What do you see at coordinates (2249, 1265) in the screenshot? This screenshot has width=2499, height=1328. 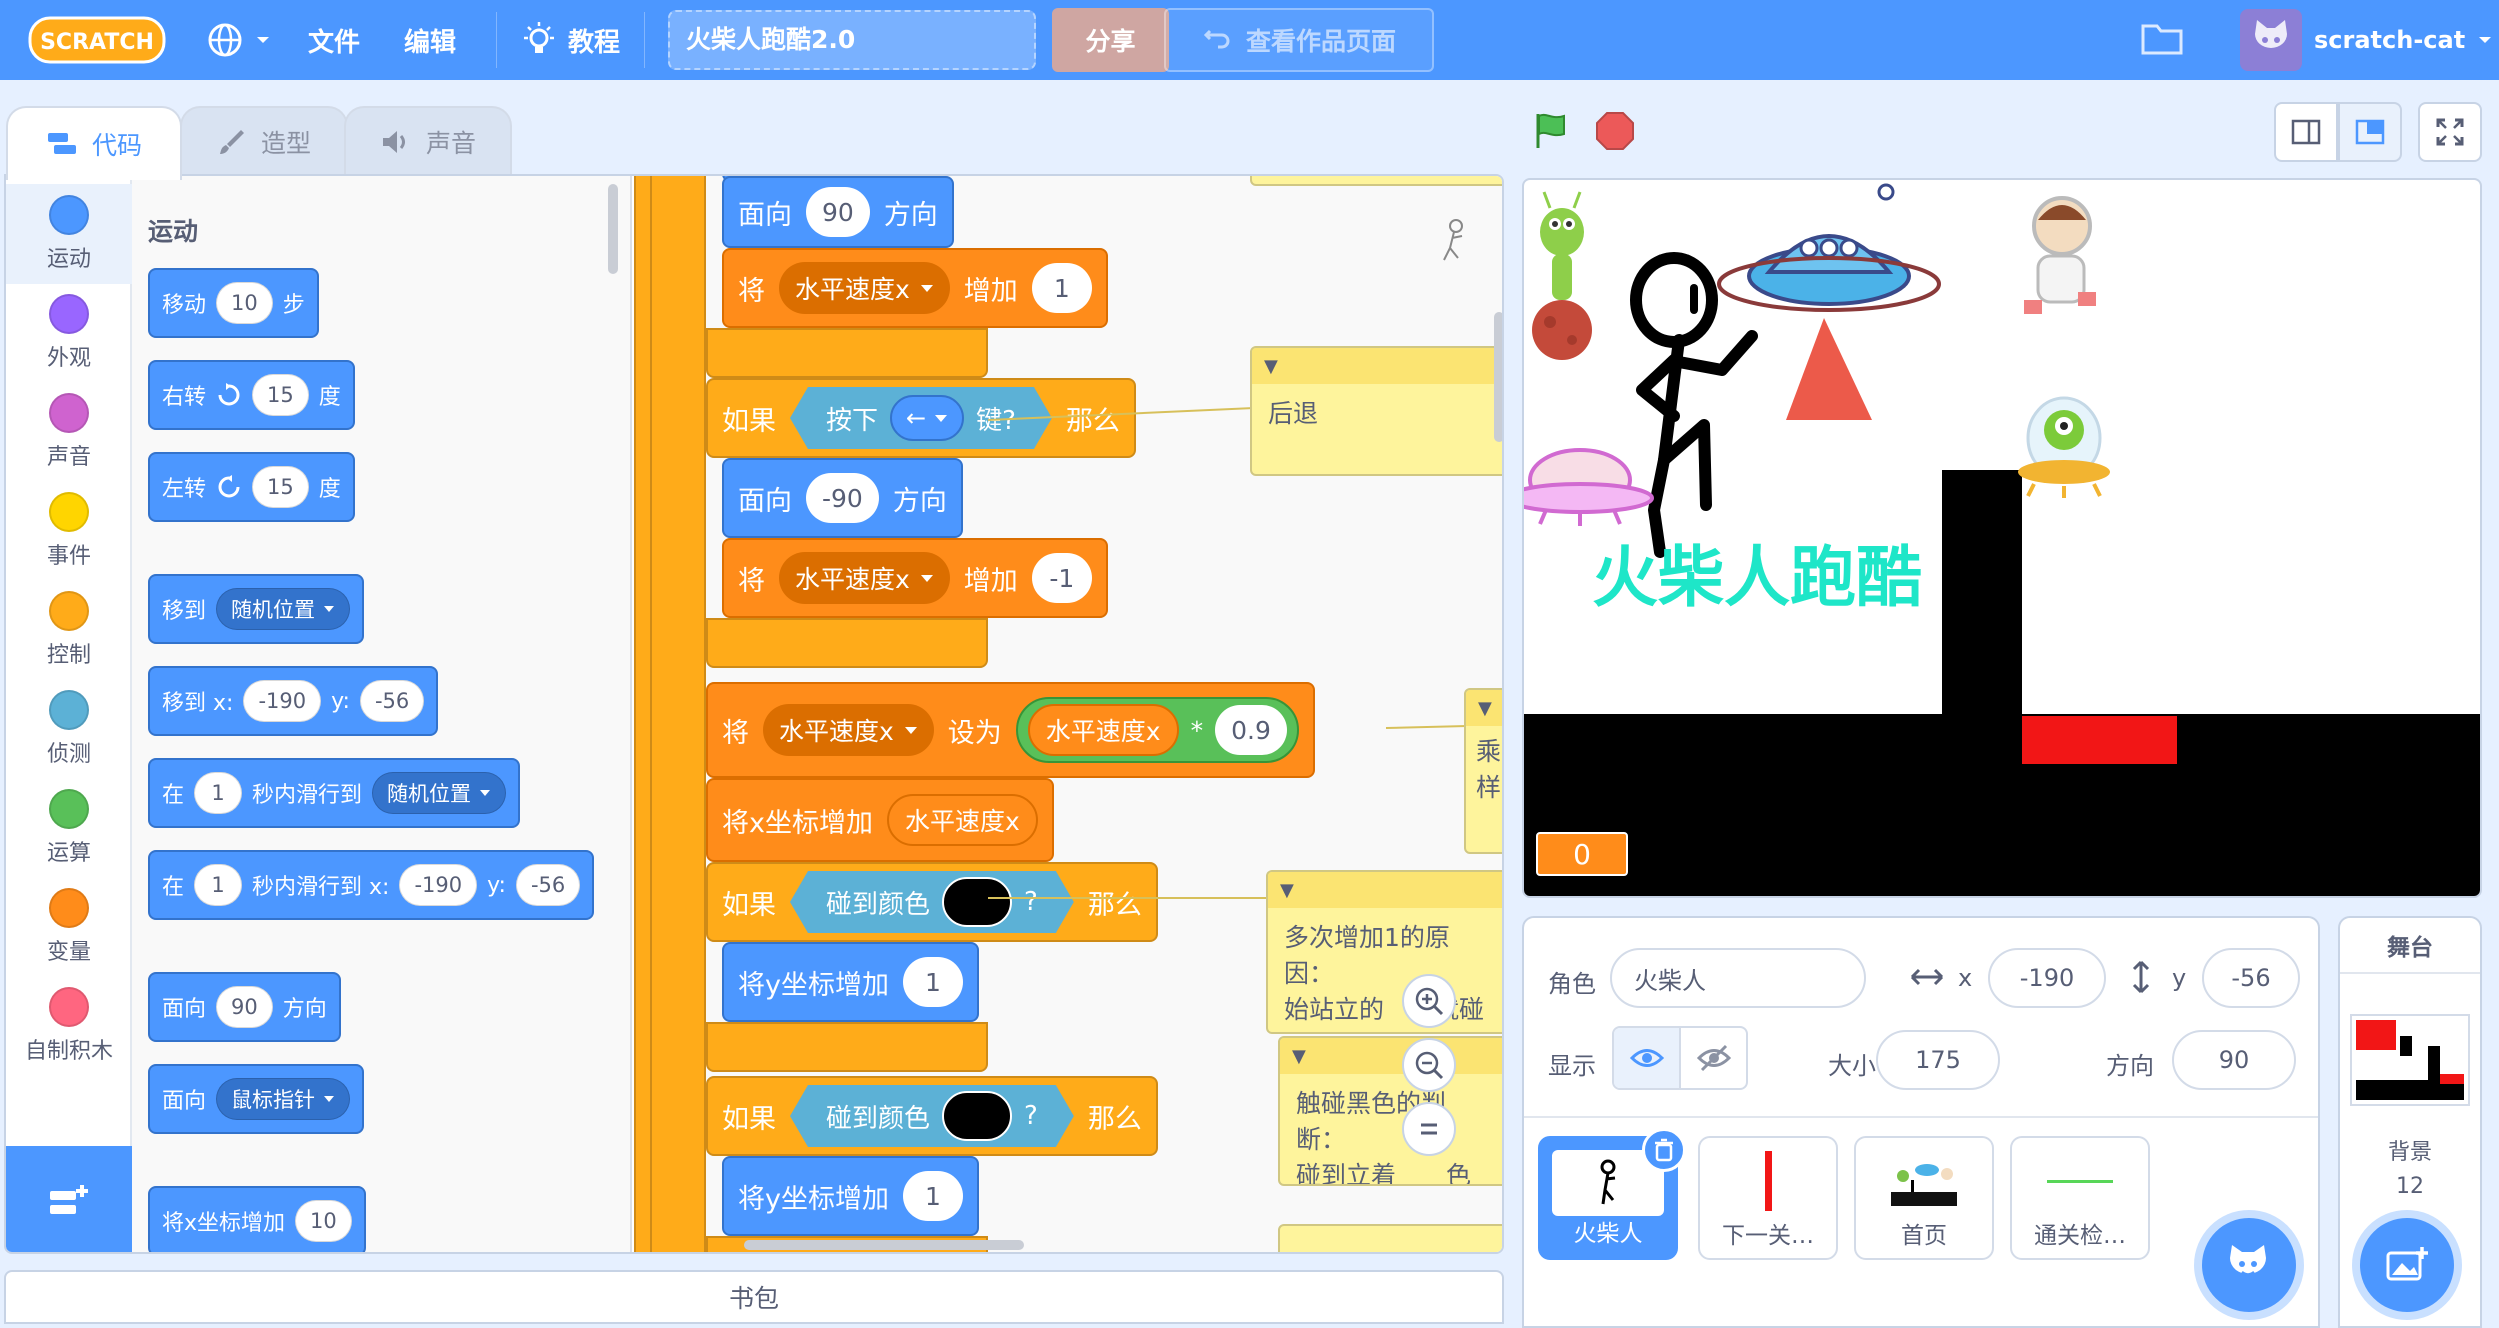 I see `choose-sprite-button` at bounding box center [2249, 1265].